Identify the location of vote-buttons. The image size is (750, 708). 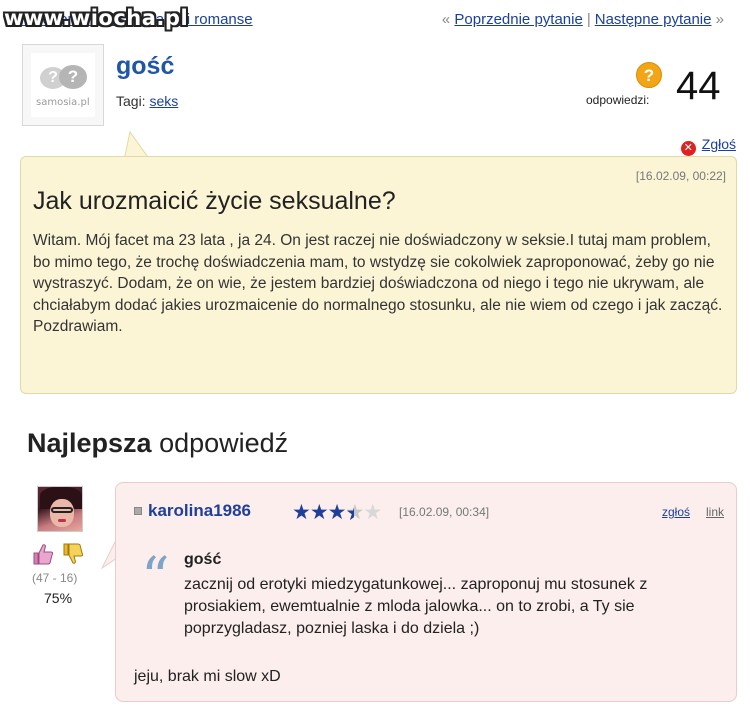
(62, 555).